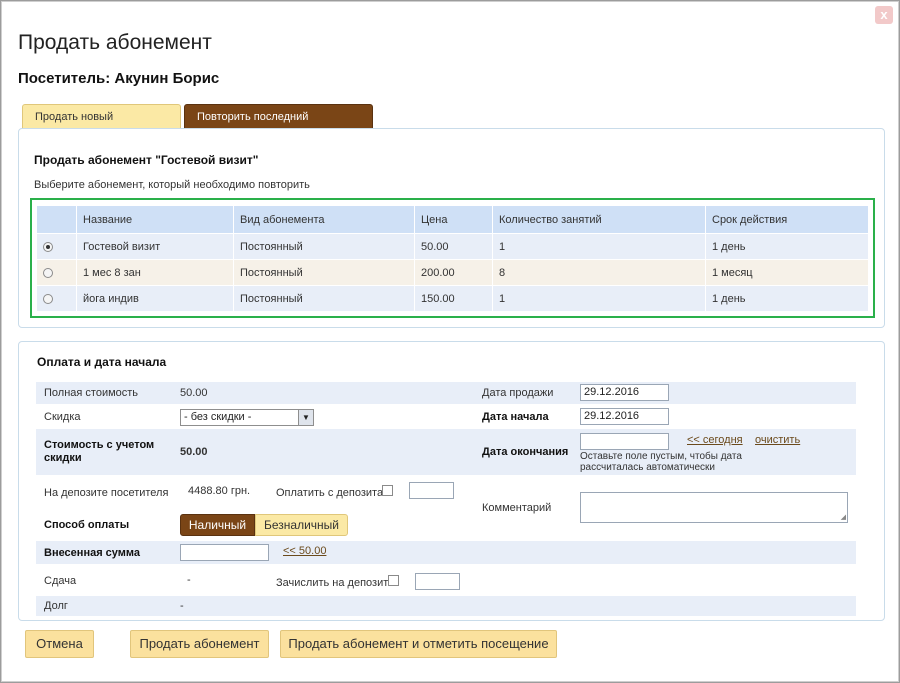 This screenshot has height=683, width=900. I want to click on change-label: Сдача, so click(60, 581).